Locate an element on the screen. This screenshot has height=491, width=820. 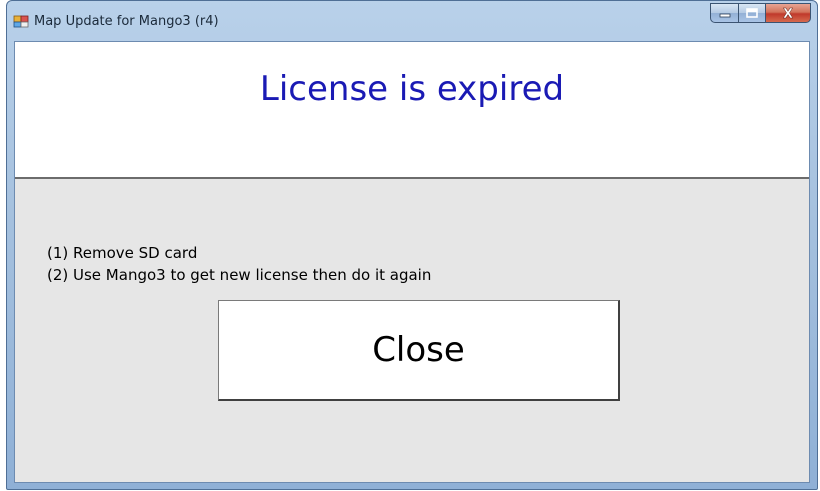
minimize-button is located at coordinates (724, 13).